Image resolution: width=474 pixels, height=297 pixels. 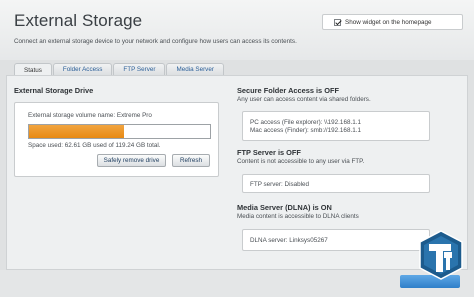 I want to click on ftp-server-status: FTP server: Disabled, so click(x=280, y=184).